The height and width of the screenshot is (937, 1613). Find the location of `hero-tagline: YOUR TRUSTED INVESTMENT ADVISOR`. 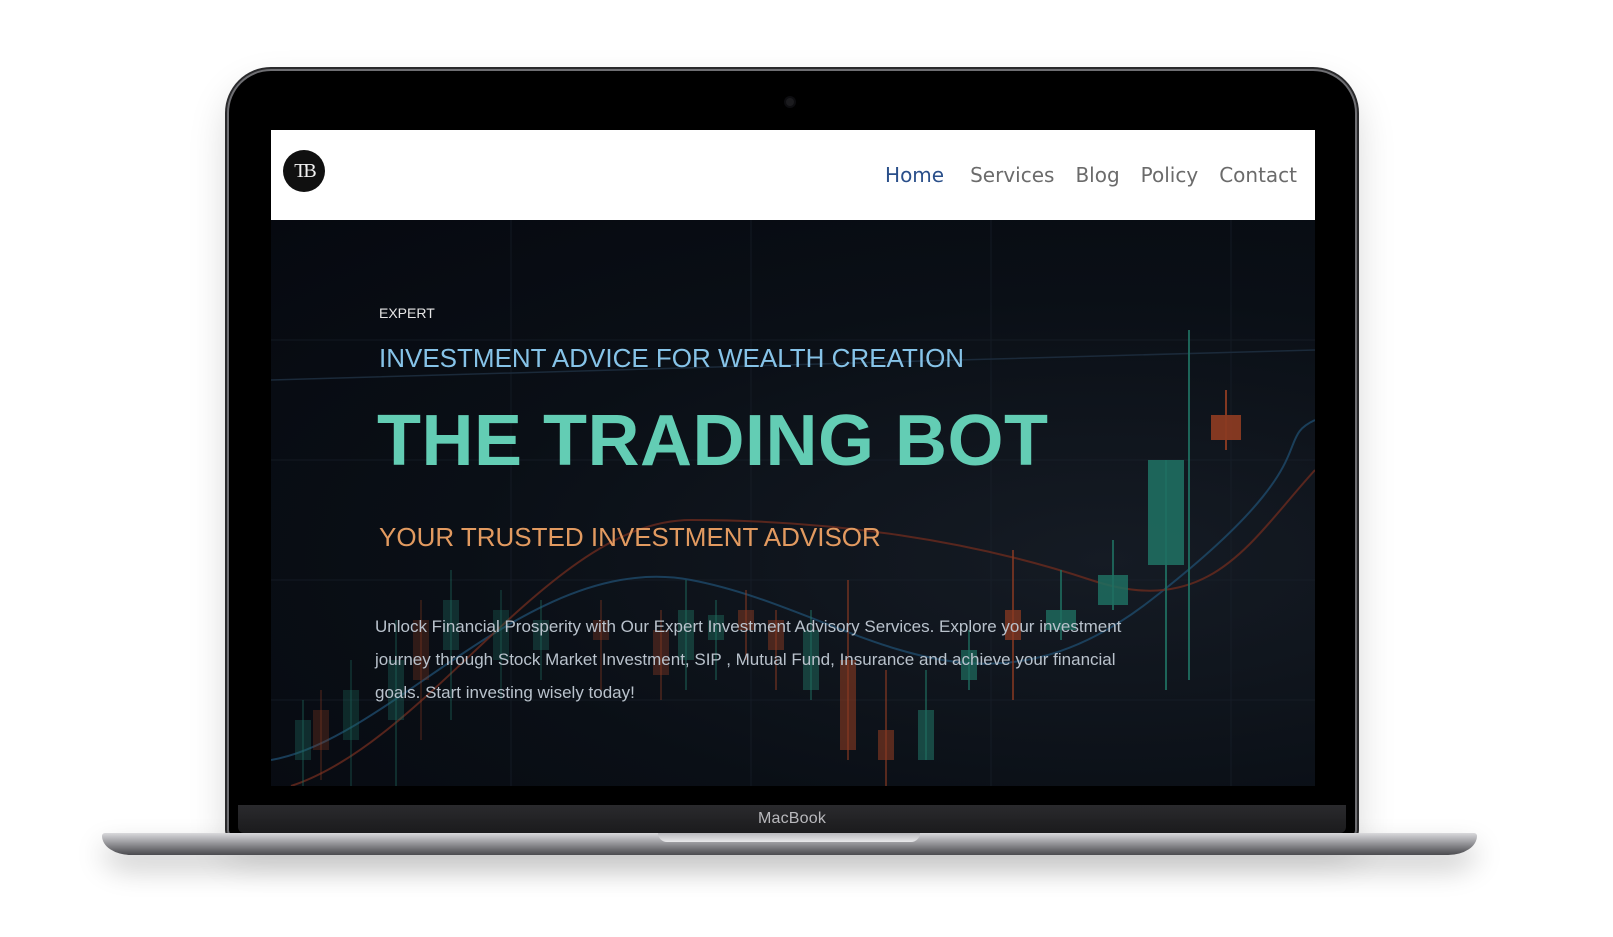

hero-tagline: YOUR TRUSTED INVESTMENT ADVISOR is located at coordinates (630, 537).